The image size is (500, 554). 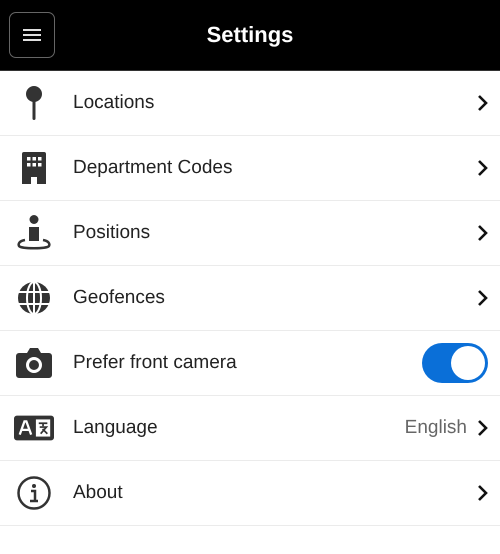 I want to click on menu-button, so click(x=32, y=35).